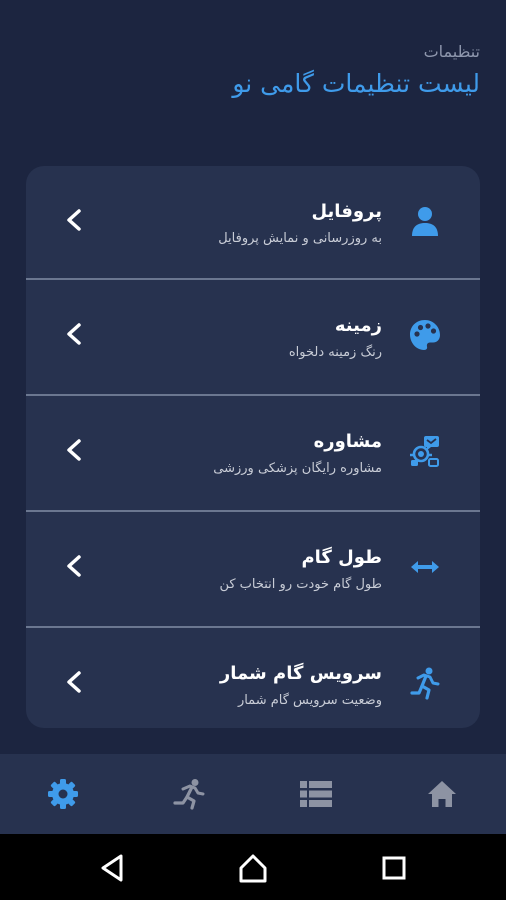 The image size is (506, 900). Describe the element at coordinates (425, 567) in the screenshot. I see `step-length-icon` at that location.